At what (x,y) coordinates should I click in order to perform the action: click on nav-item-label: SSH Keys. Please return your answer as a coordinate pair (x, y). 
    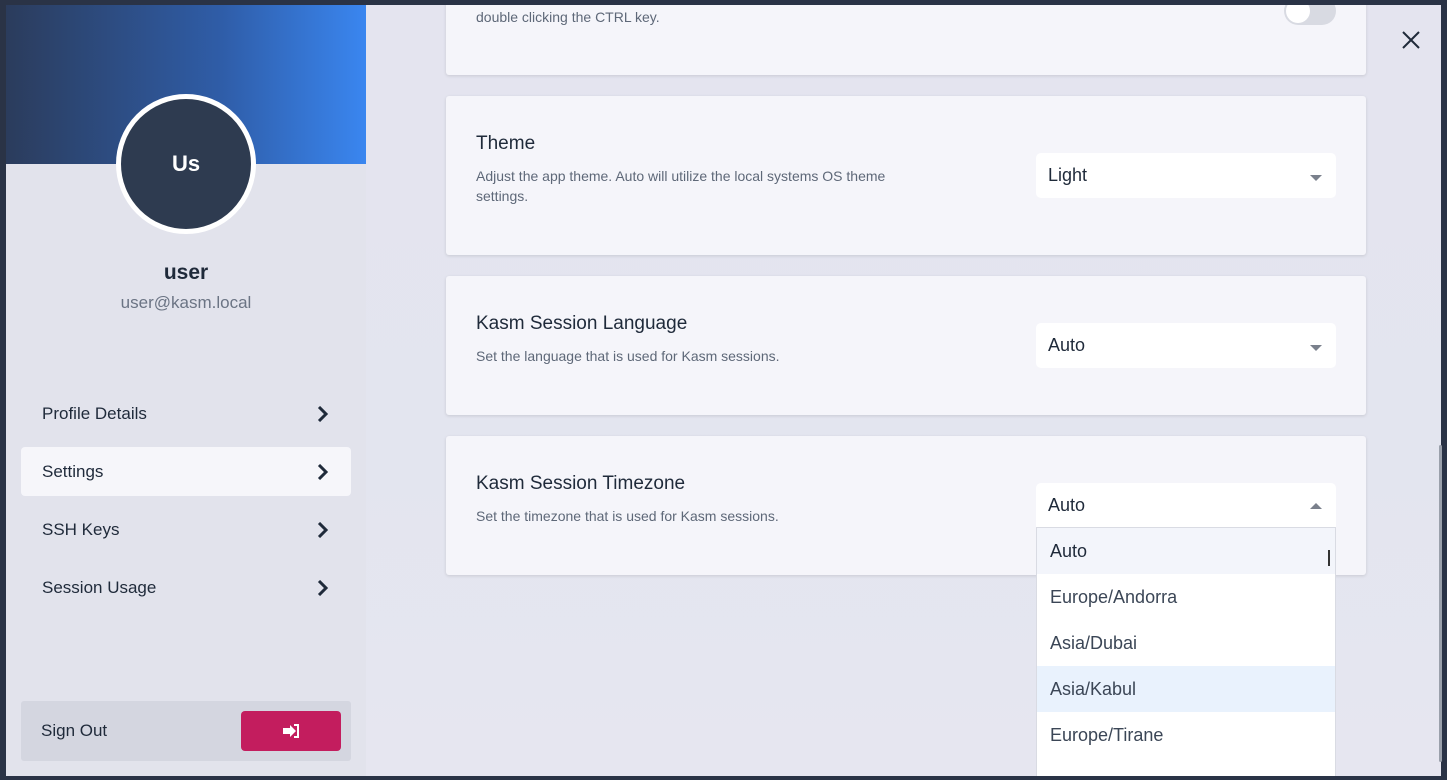
    Looking at the image, I should click on (81, 529).